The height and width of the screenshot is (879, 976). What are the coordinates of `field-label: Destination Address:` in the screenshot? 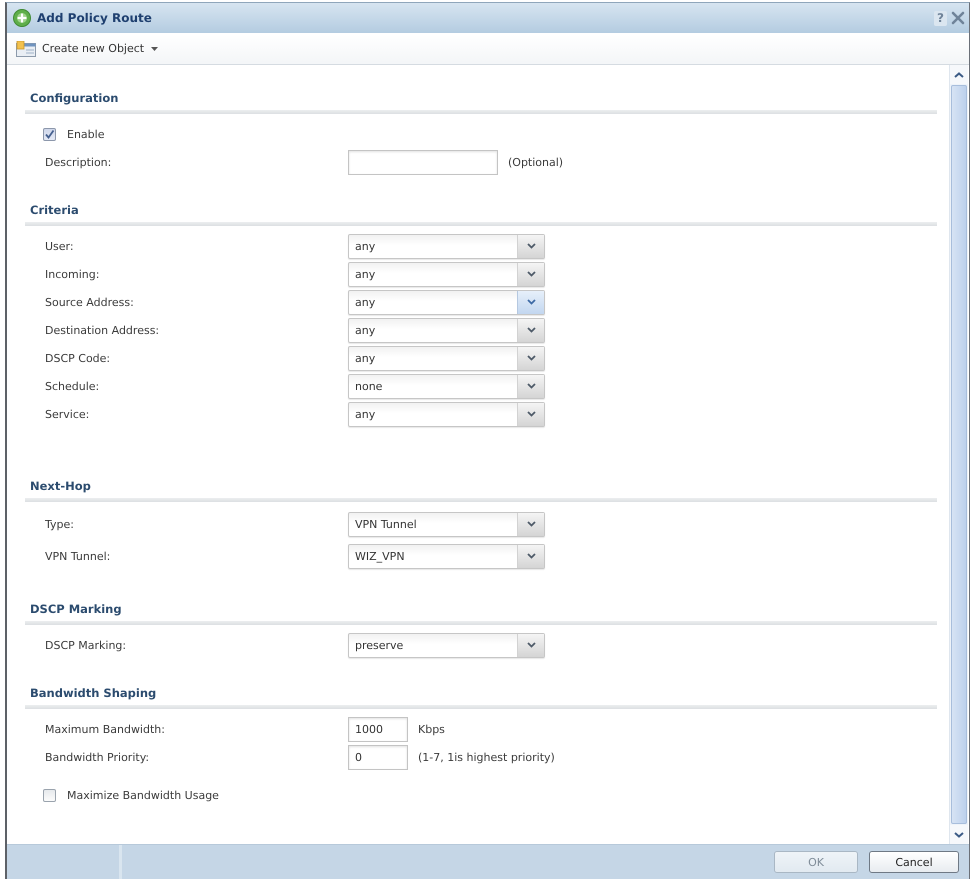 It's located at (102, 330).